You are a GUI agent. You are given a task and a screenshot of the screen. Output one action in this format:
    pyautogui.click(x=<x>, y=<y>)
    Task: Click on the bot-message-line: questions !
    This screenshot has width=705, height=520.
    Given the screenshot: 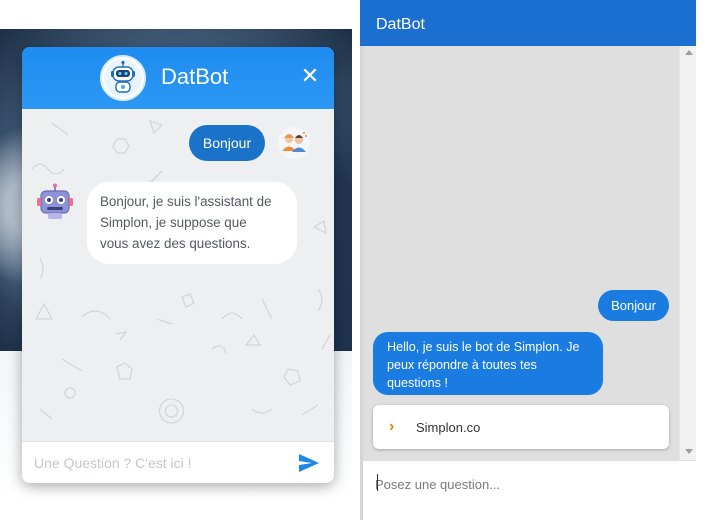 What is the action you would take?
    pyautogui.click(x=417, y=383)
    